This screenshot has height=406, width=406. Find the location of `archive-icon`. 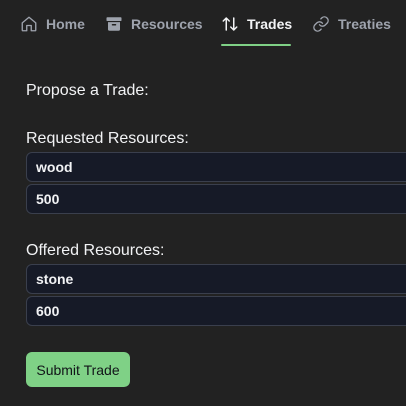

archive-icon is located at coordinates (114, 24).